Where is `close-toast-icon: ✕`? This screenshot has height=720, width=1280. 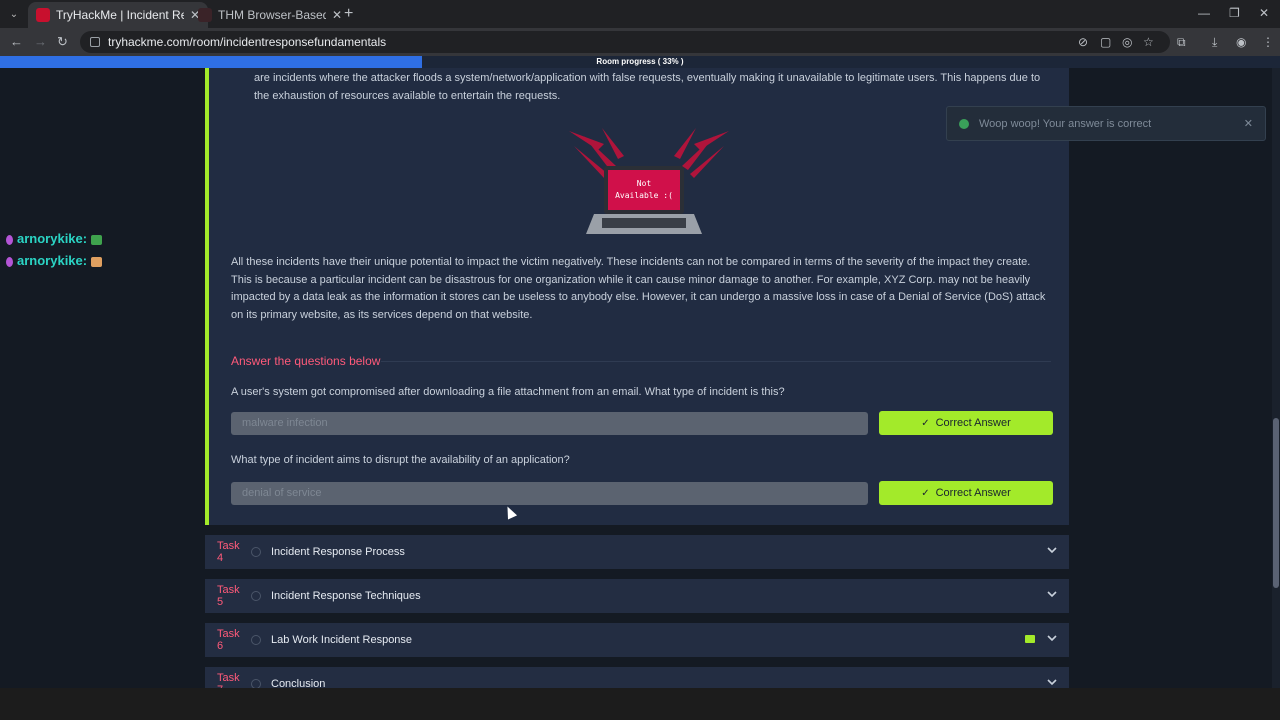
close-toast-icon: ✕ is located at coordinates (1248, 123).